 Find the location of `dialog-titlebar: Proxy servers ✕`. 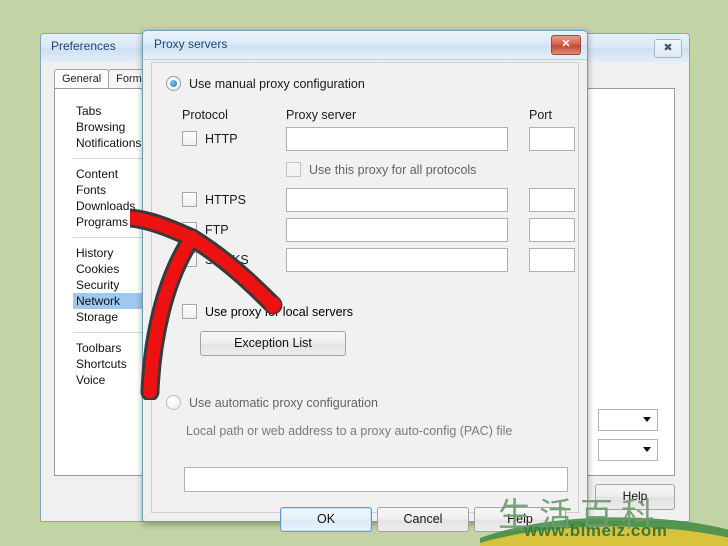

dialog-titlebar: Proxy servers ✕ is located at coordinates (365, 45).